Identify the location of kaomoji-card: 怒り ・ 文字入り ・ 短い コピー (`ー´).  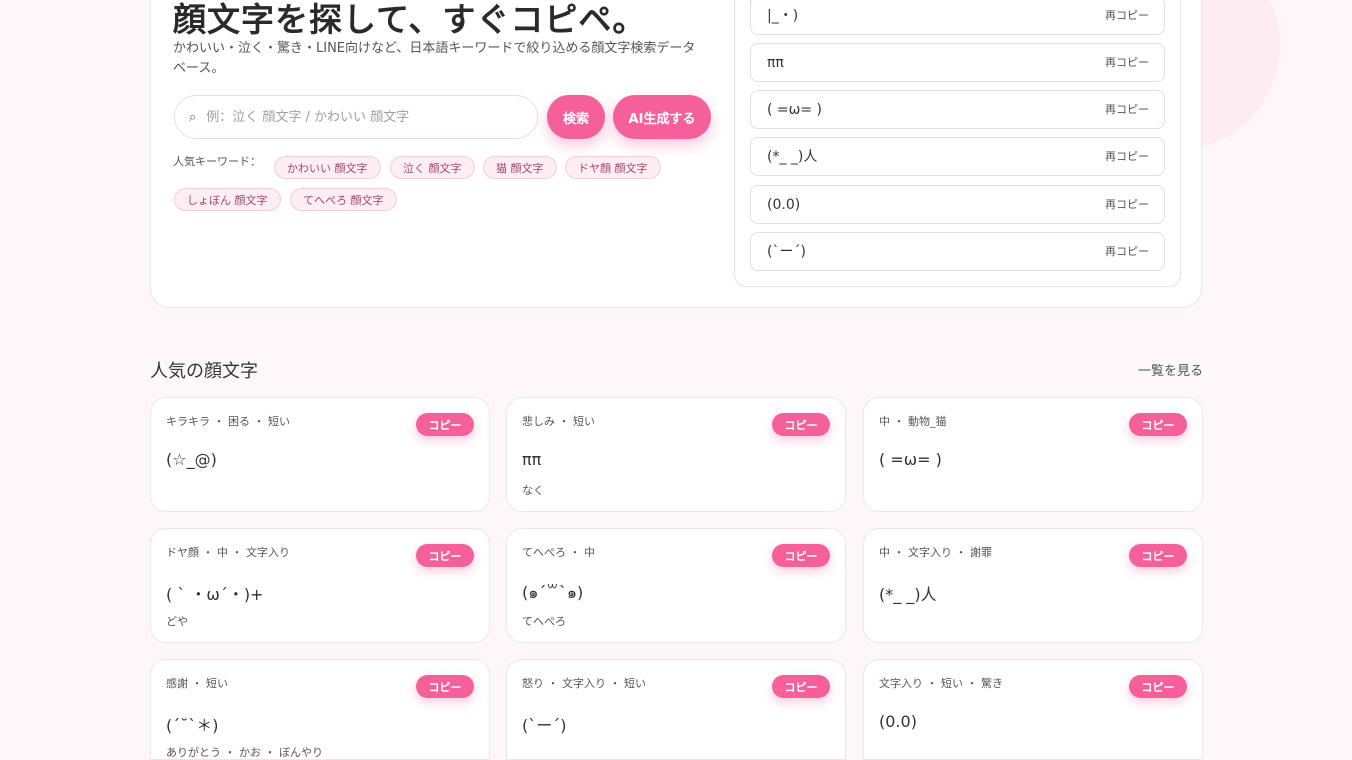
(676, 709).